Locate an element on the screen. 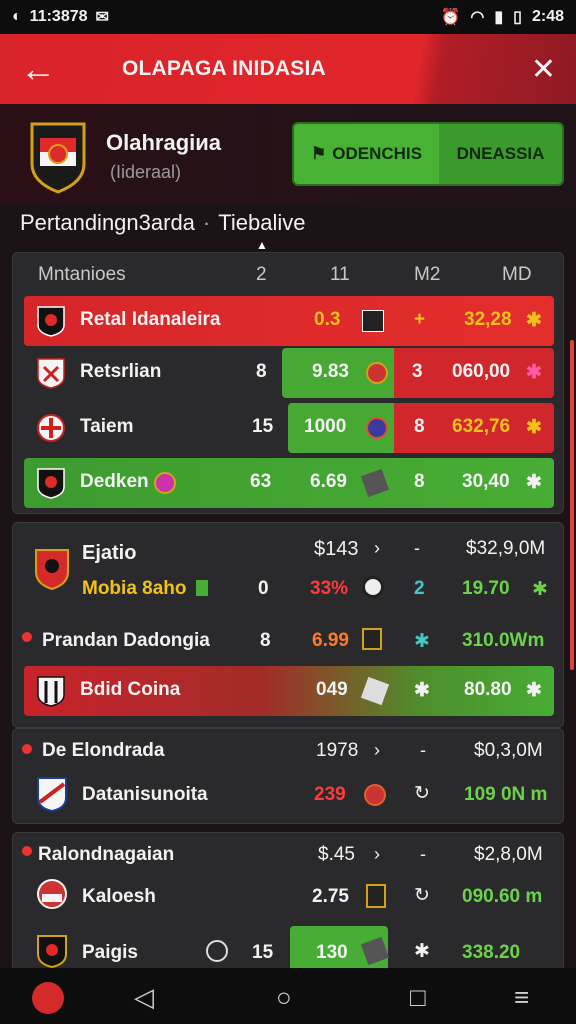 The image size is (576, 1024). section-title: Pertandingn3arda · Tiebalive is located at coordinates (163, 222).